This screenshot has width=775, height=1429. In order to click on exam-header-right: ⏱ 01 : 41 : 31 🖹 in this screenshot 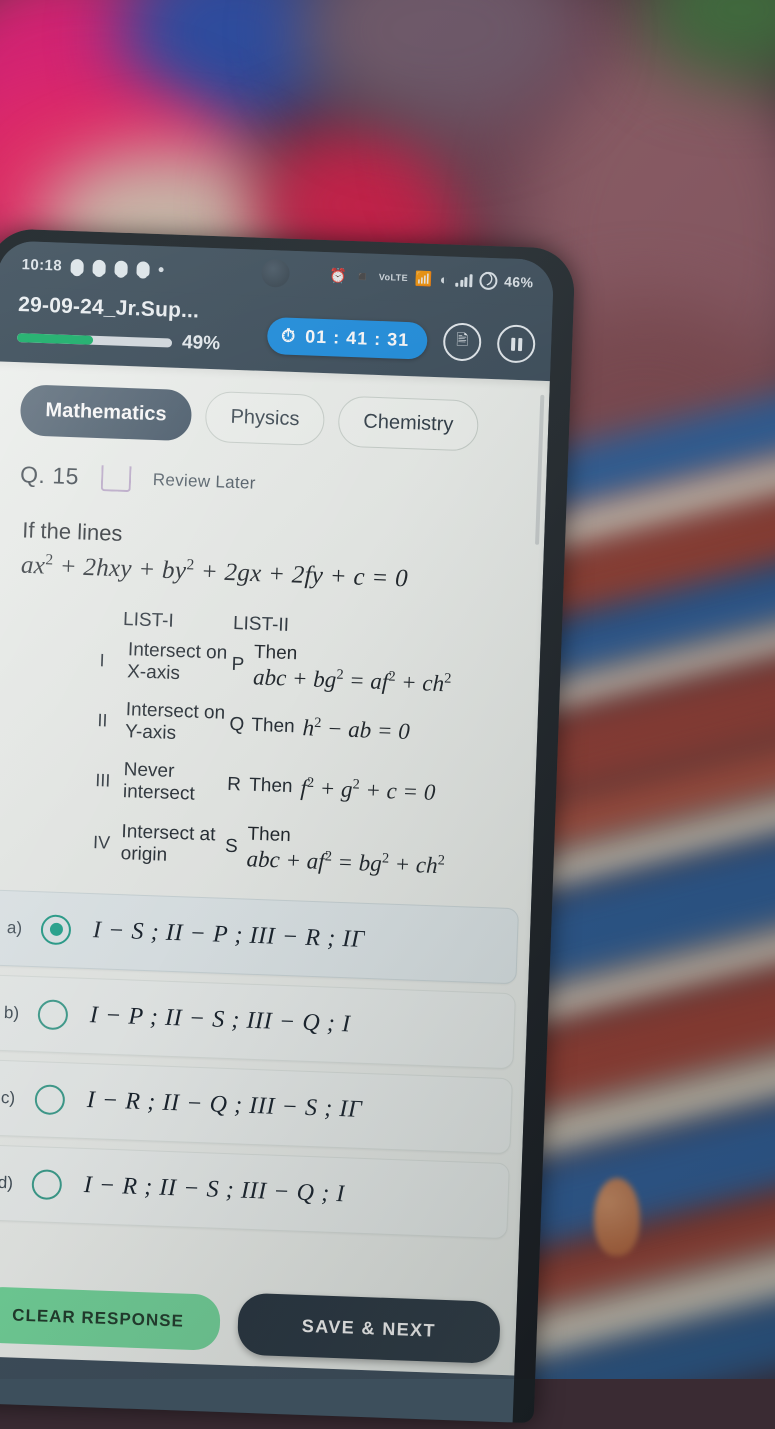, I will do `click(401, 340)`.